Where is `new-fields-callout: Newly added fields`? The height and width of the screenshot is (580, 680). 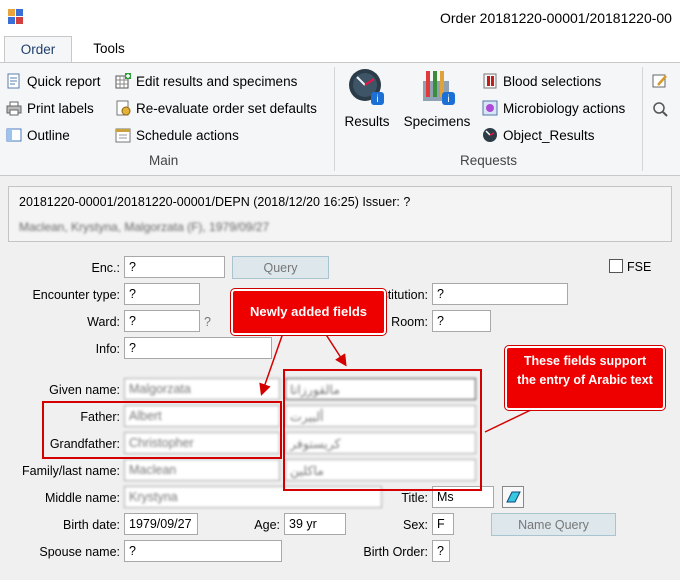
new-fields-callout: Newly added fields is located at coordinates (308, 312).